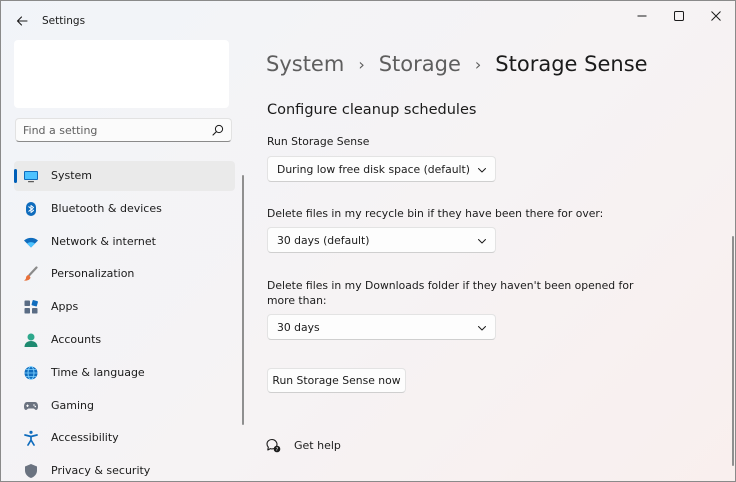 The image size is (736, 482). I want to click on user-profile-card, so click(121, 74).